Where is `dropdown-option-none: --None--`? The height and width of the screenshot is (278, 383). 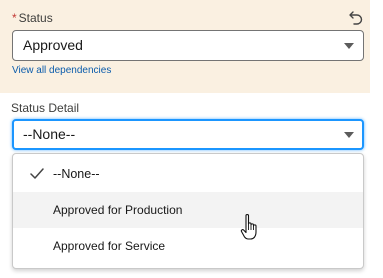
dropdown-option-none: --None-- is located at coordinates (188, 174).